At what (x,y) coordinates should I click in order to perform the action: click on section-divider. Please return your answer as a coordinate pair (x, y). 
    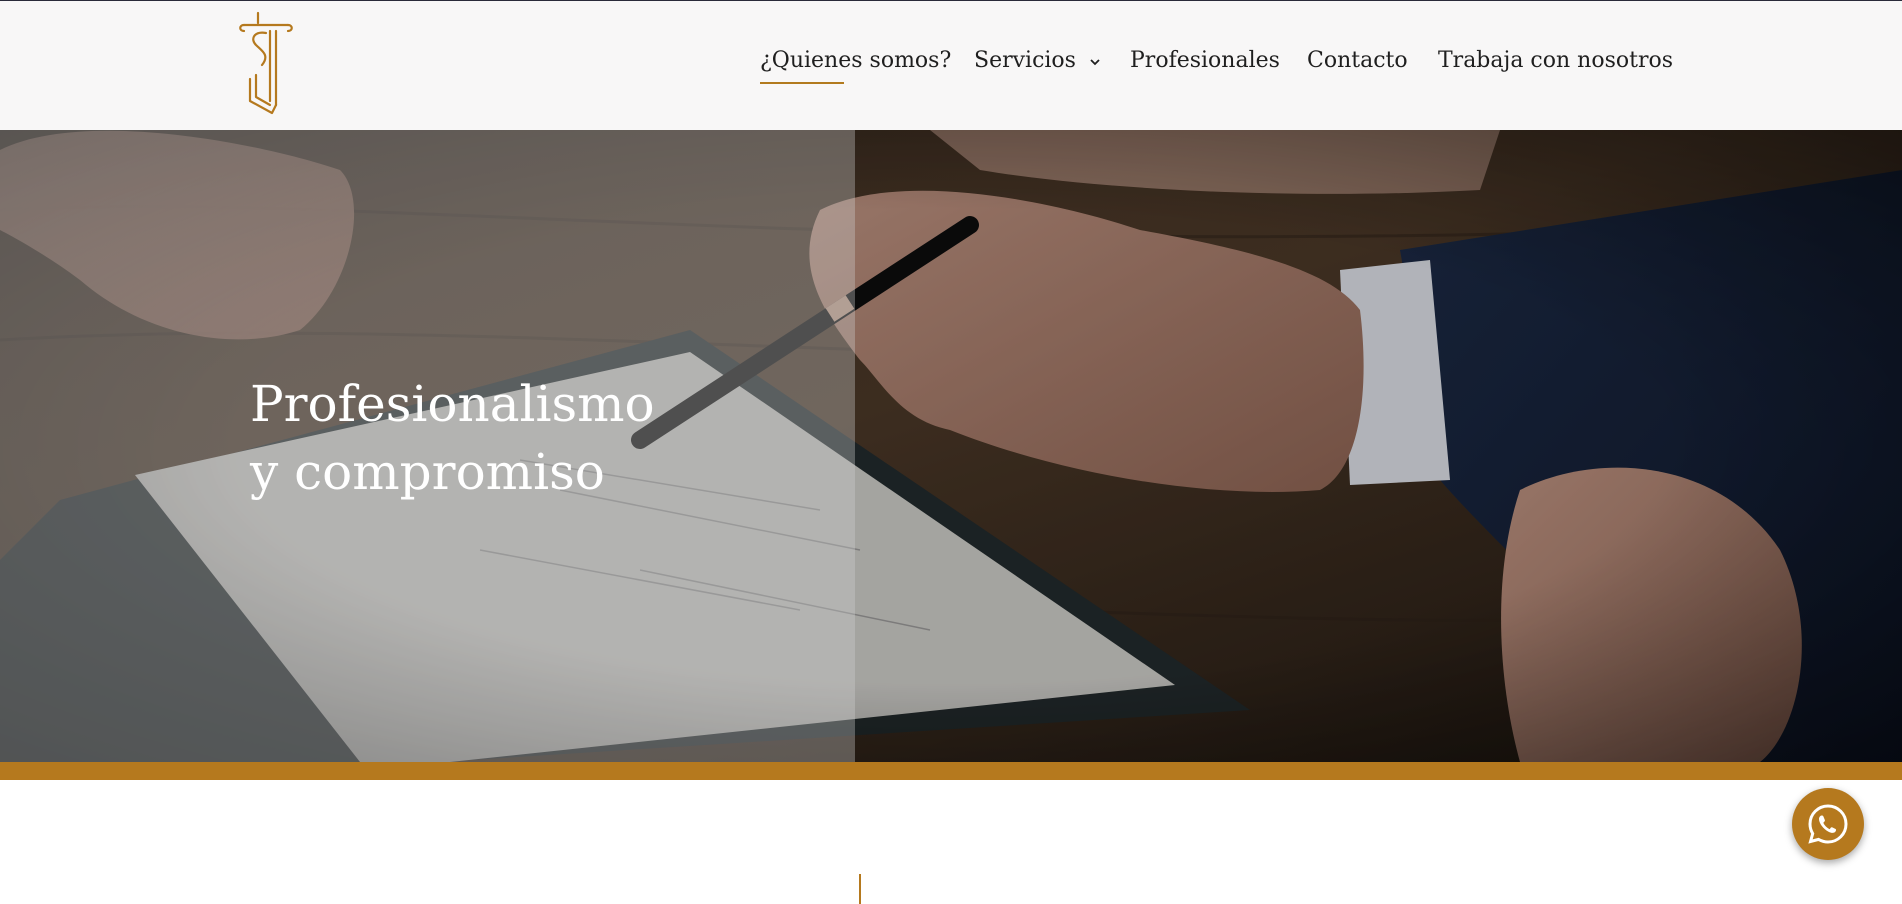
    Looking at the image, I should click on (860, 889).